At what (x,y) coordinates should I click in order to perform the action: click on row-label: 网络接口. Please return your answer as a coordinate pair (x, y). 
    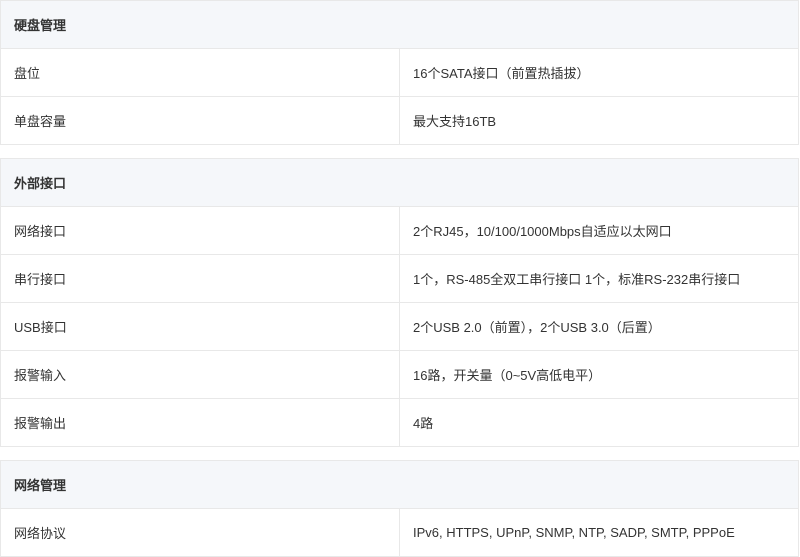
    Looking at the image, I should click on (200, 230).